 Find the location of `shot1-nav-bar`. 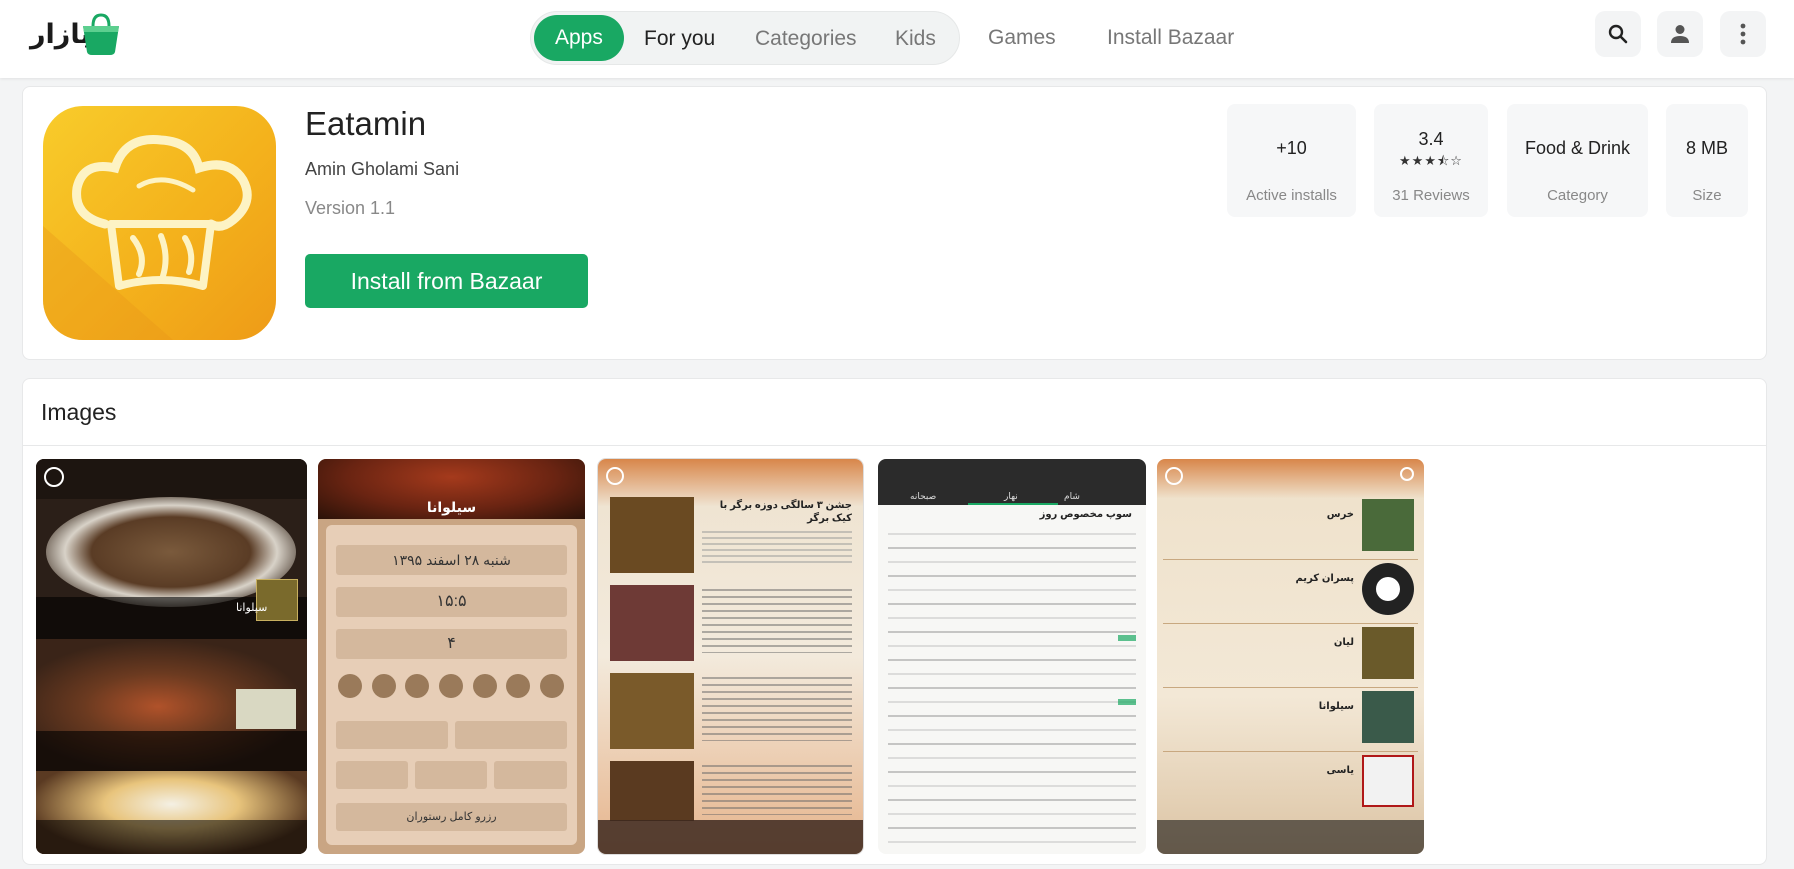

shot1-nav-bar is located at coordinates (171, 837).